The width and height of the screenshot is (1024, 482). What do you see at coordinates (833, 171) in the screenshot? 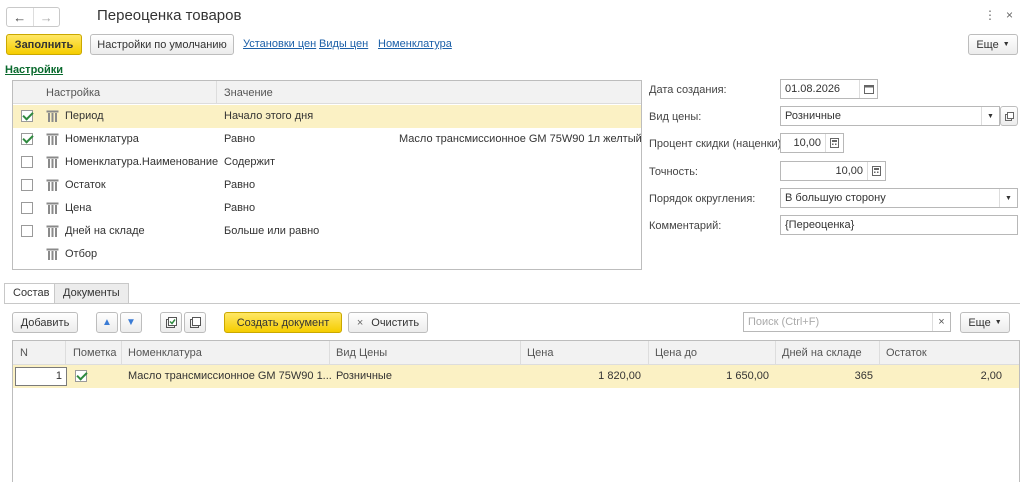
I see `precision-field: 10,00` at bounding box center [833, 171].